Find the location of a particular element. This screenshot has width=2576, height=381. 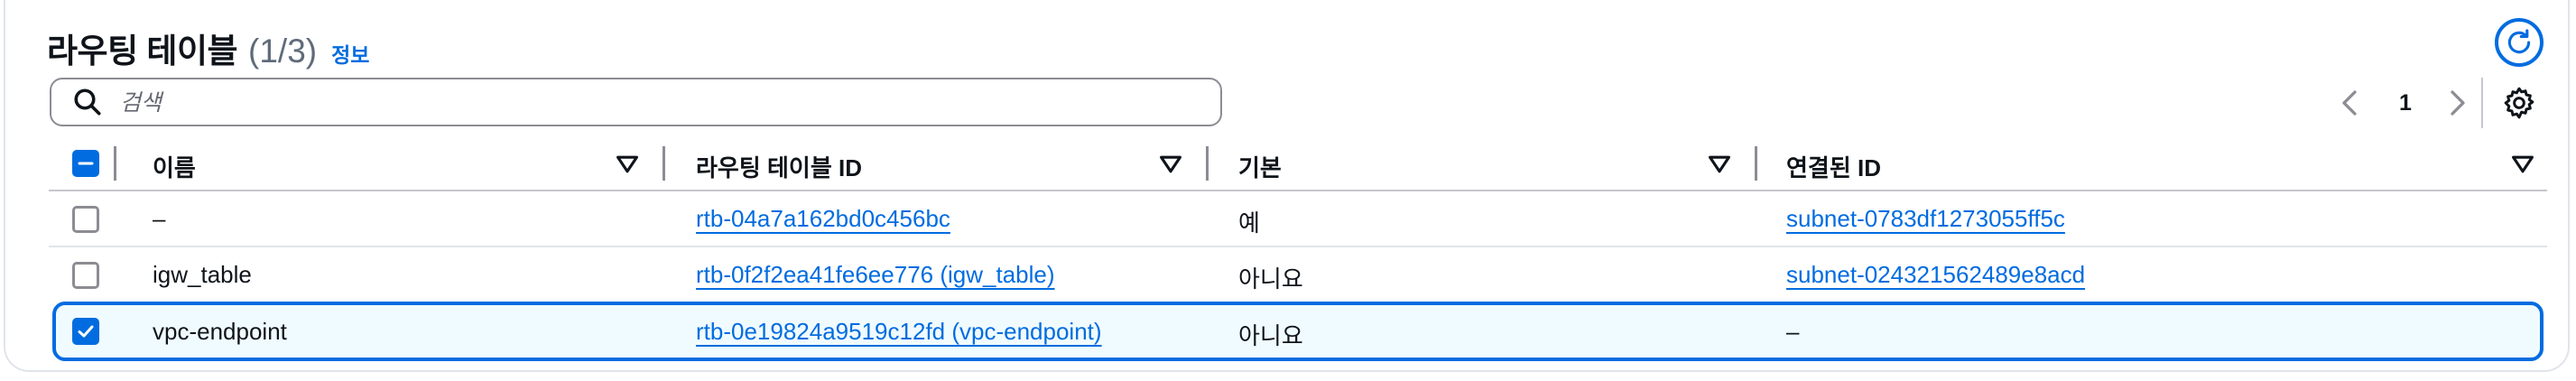

column-header-associated-id: 연결된 ID is located at coordinates (1833, 166).